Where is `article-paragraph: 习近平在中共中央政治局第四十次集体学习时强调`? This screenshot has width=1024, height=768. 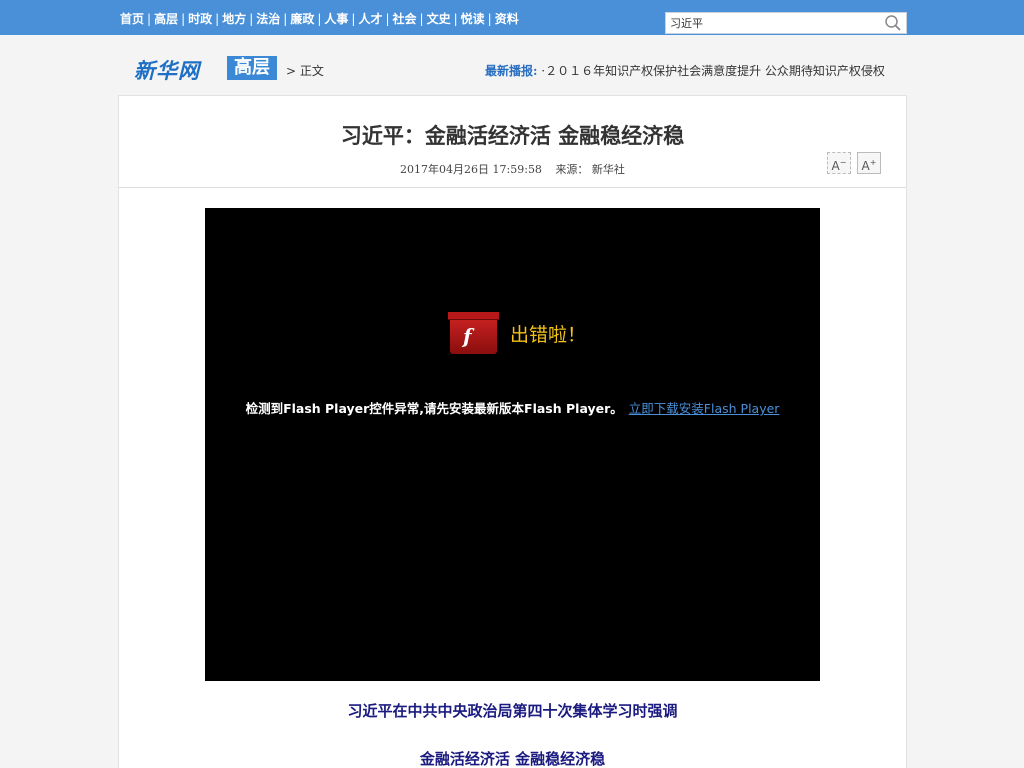
article-paragraph: 习近平在中共中央政治局第四十次集体学习时强调 is located at coordinates (512, 711).